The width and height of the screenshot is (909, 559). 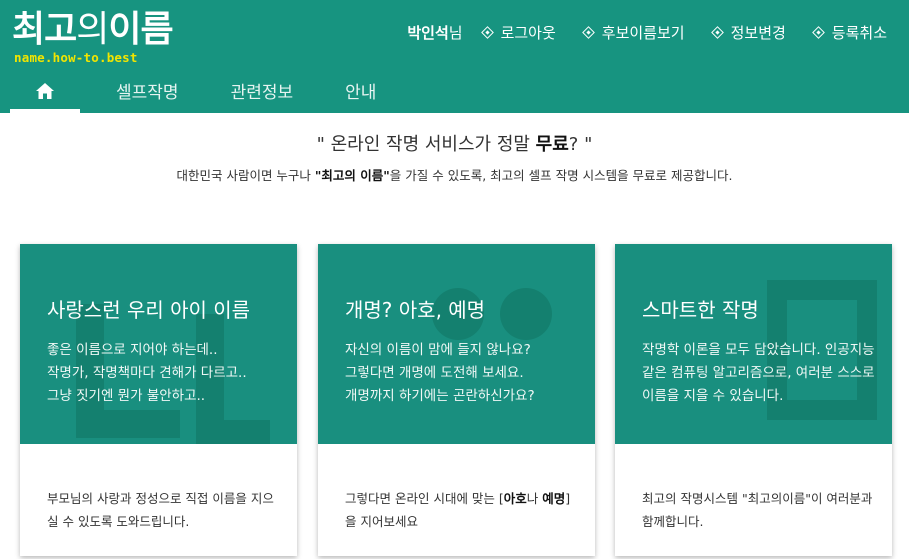 I want to click on nav-related-info-tab: 관련정보, so click(x=262, y=90).